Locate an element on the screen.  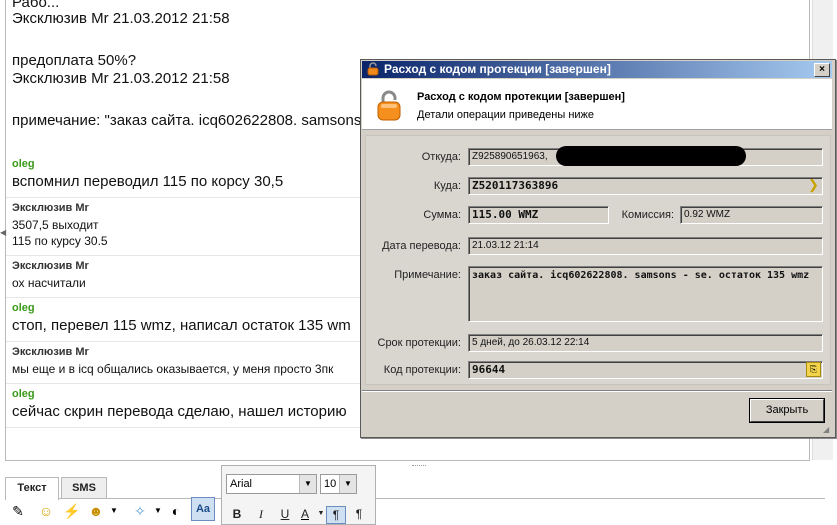
italic-button: I is located at coordinates (261, 514).